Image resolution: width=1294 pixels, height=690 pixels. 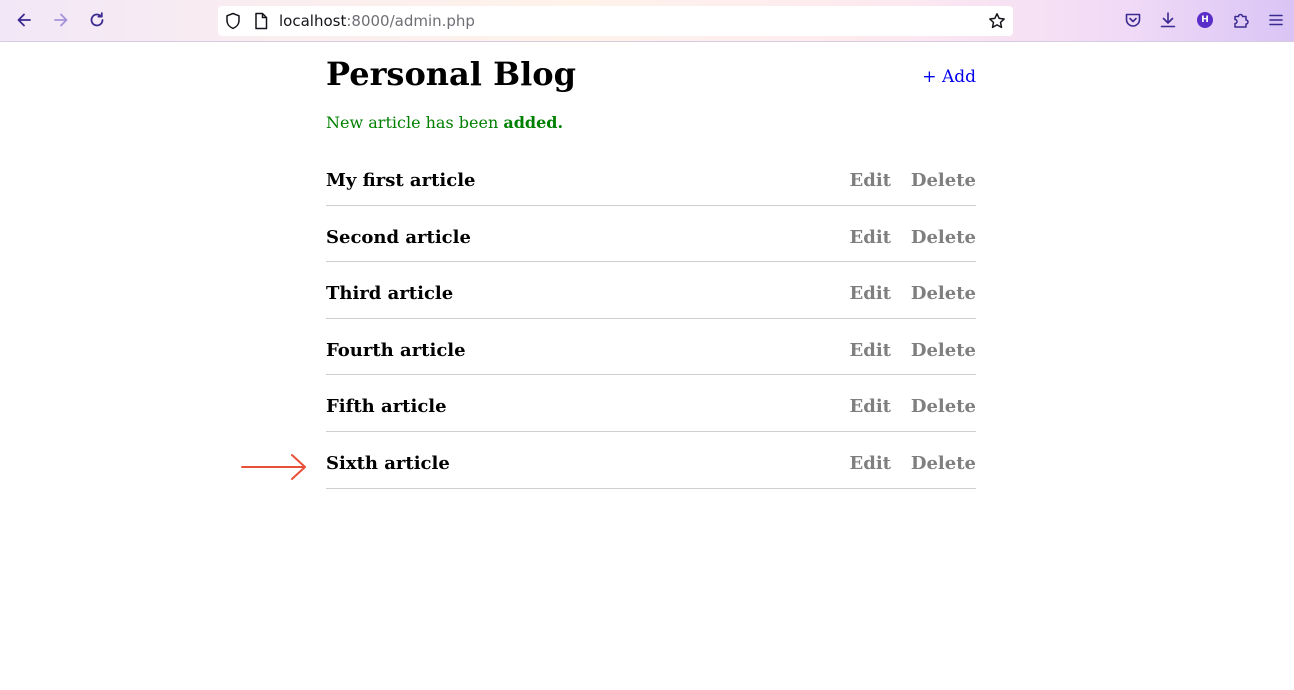 What do you see at coordinates (388, 463) in the screenshot?
I see `article-title: Sixth article` at bounding box center [388, 463].